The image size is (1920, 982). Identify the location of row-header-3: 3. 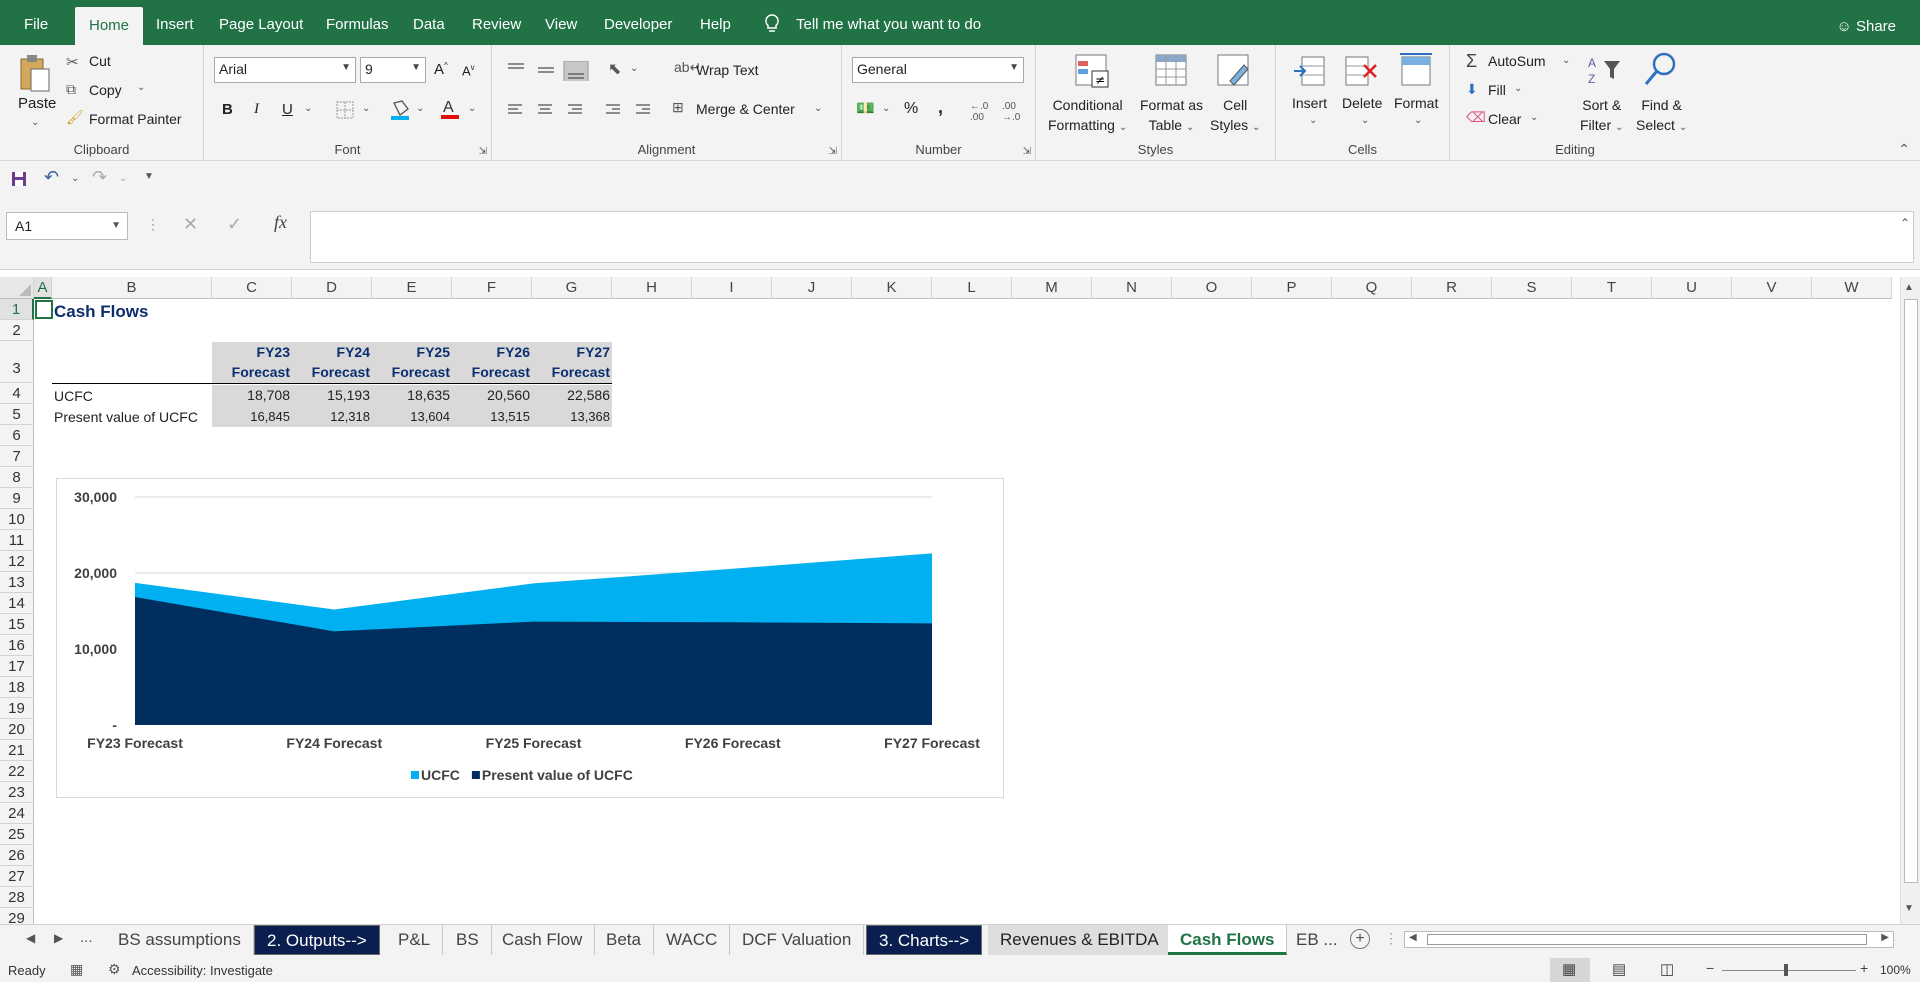
(17, 362).